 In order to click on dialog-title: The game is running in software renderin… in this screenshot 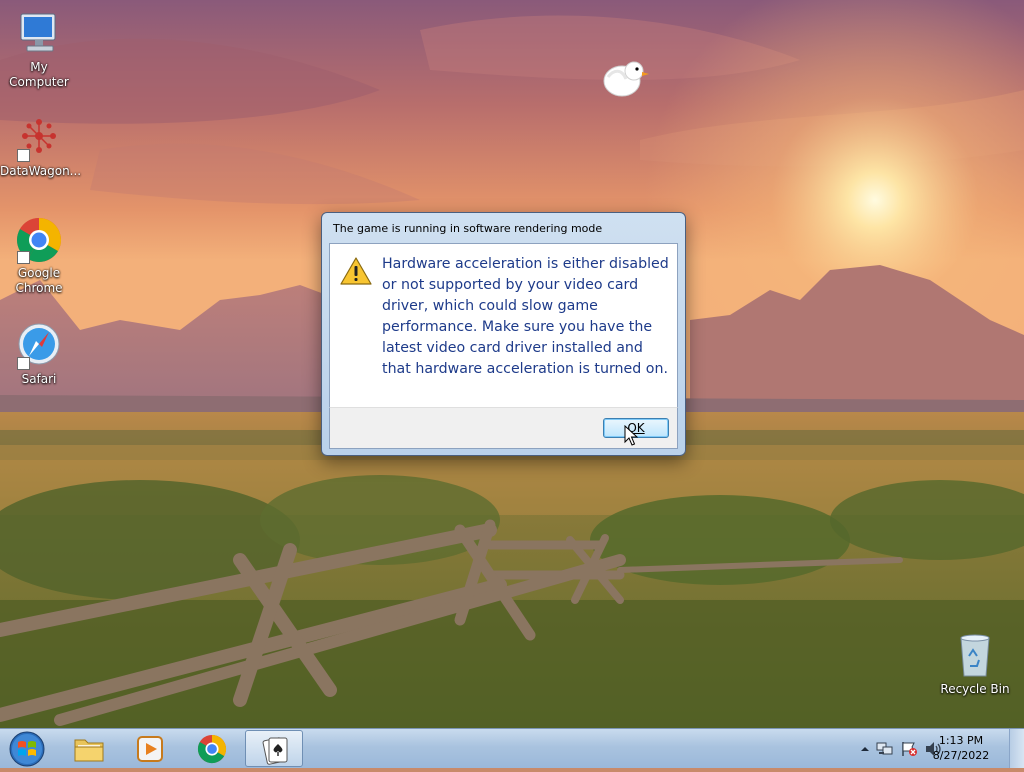, I will do `click(468, 228)`.